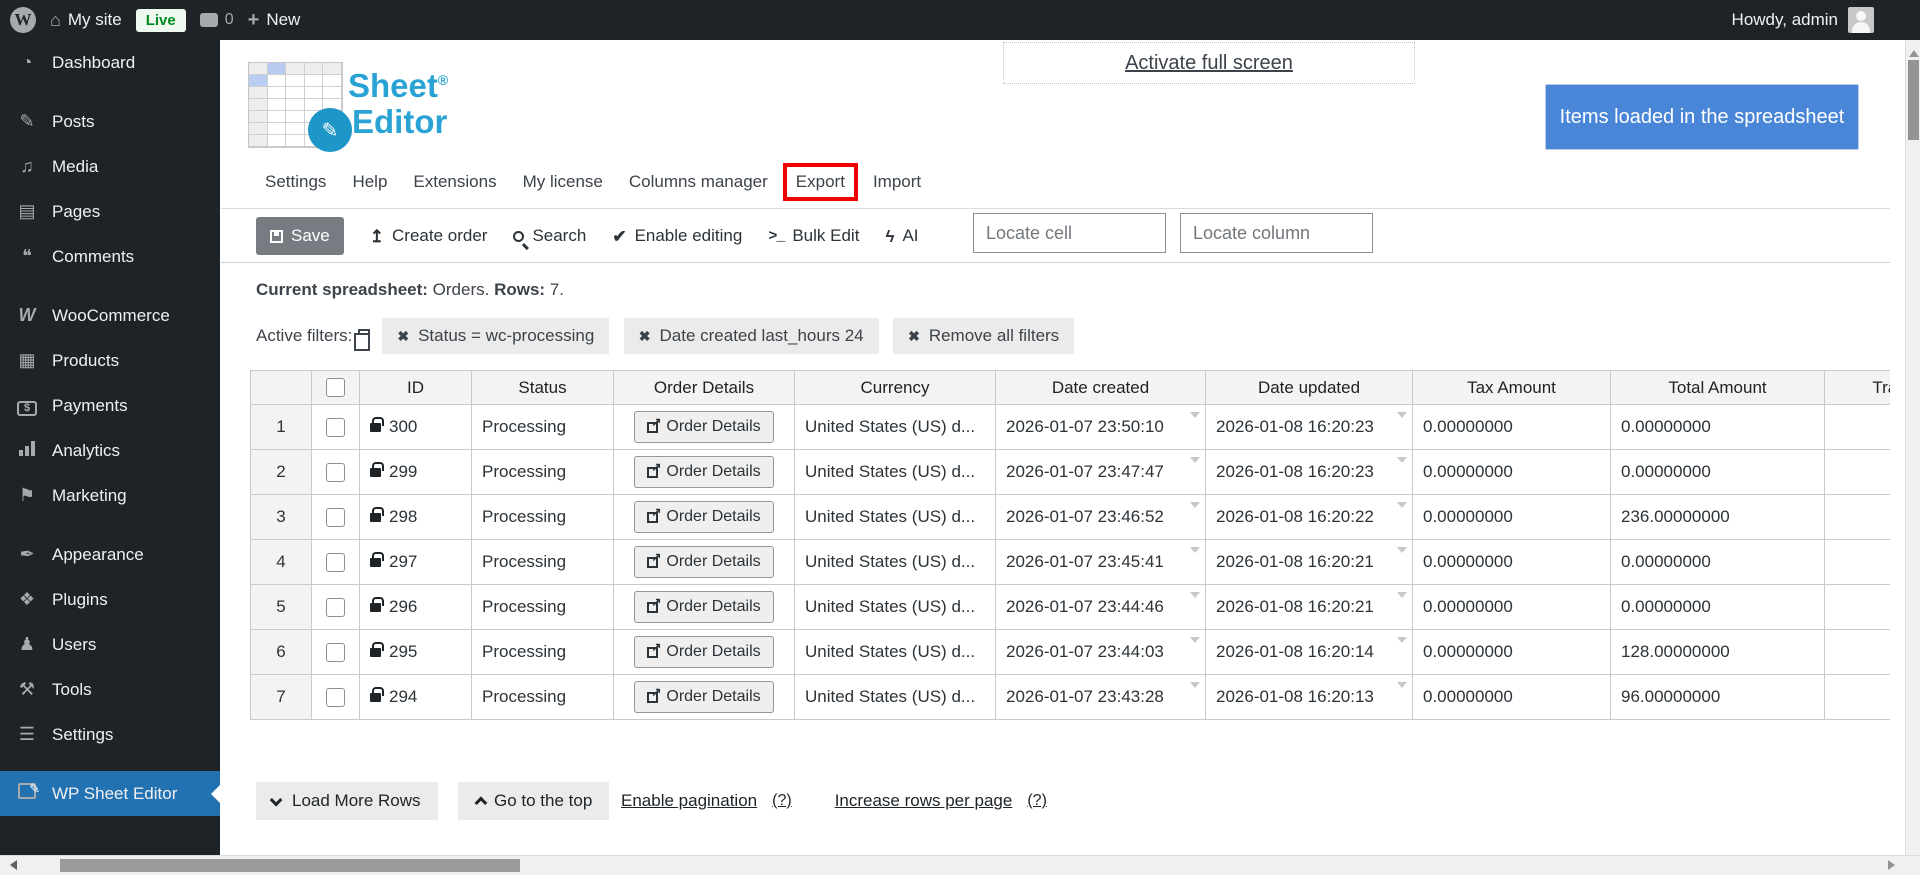 The image size is (1920, 875). Describe the element at coordinates (960, 865) in the screenshot. I see `horizontal-scrollbar` at that location.